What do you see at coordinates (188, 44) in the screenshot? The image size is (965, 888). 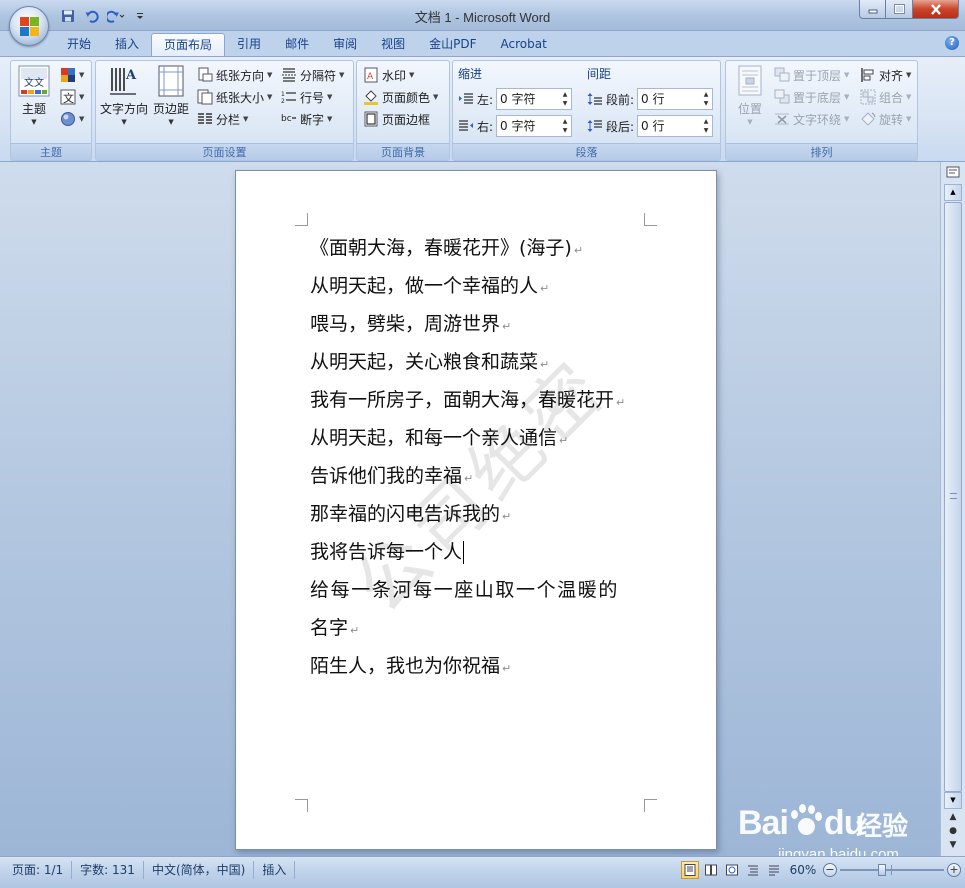 I see `tab-page-layout: 页面布局` at bounding box center [188, 44].